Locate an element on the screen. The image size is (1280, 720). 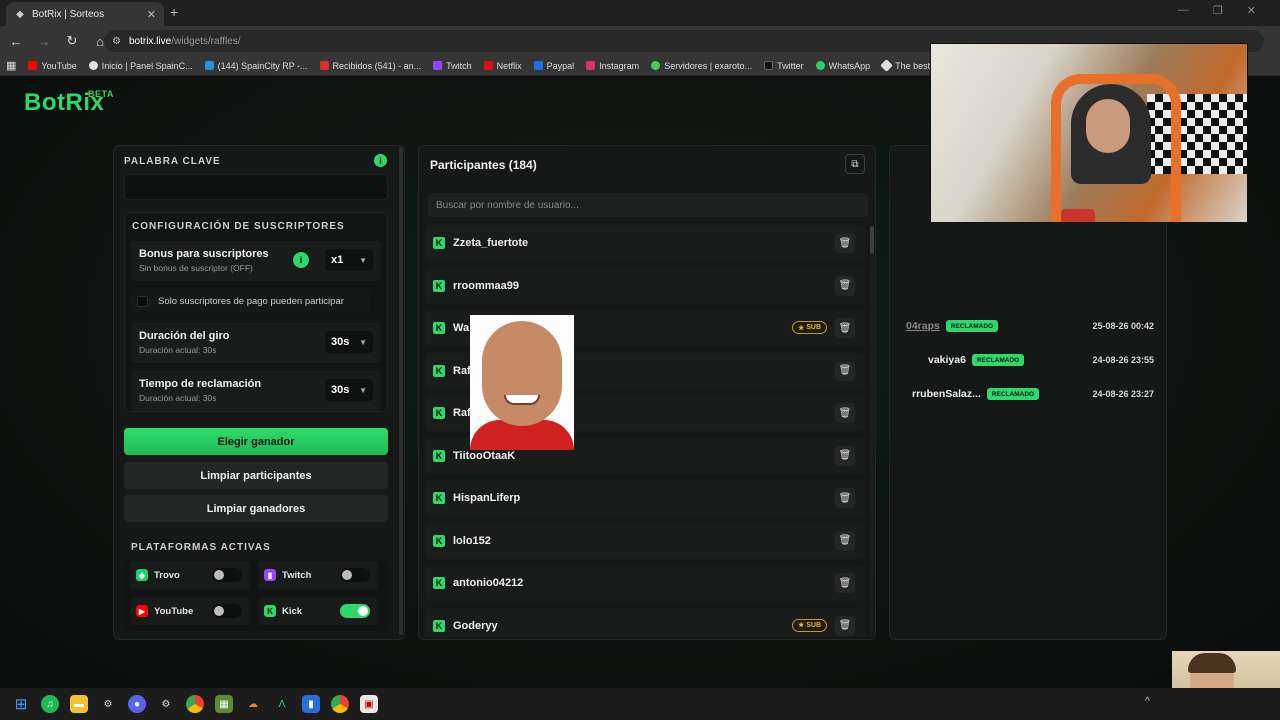
browser-tab: ◆ BotRix | Sorteos ✕ is located at coordinates (85, 14).